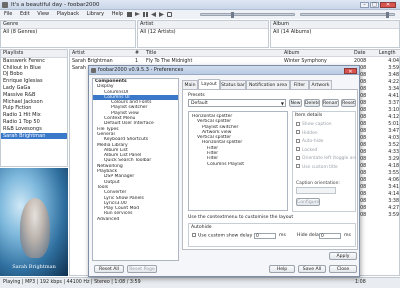 The image size is (400, 288). Describe the element at coordinates (326, 142) in the screenshot. I see `item-option: Auto-hide` at that location.